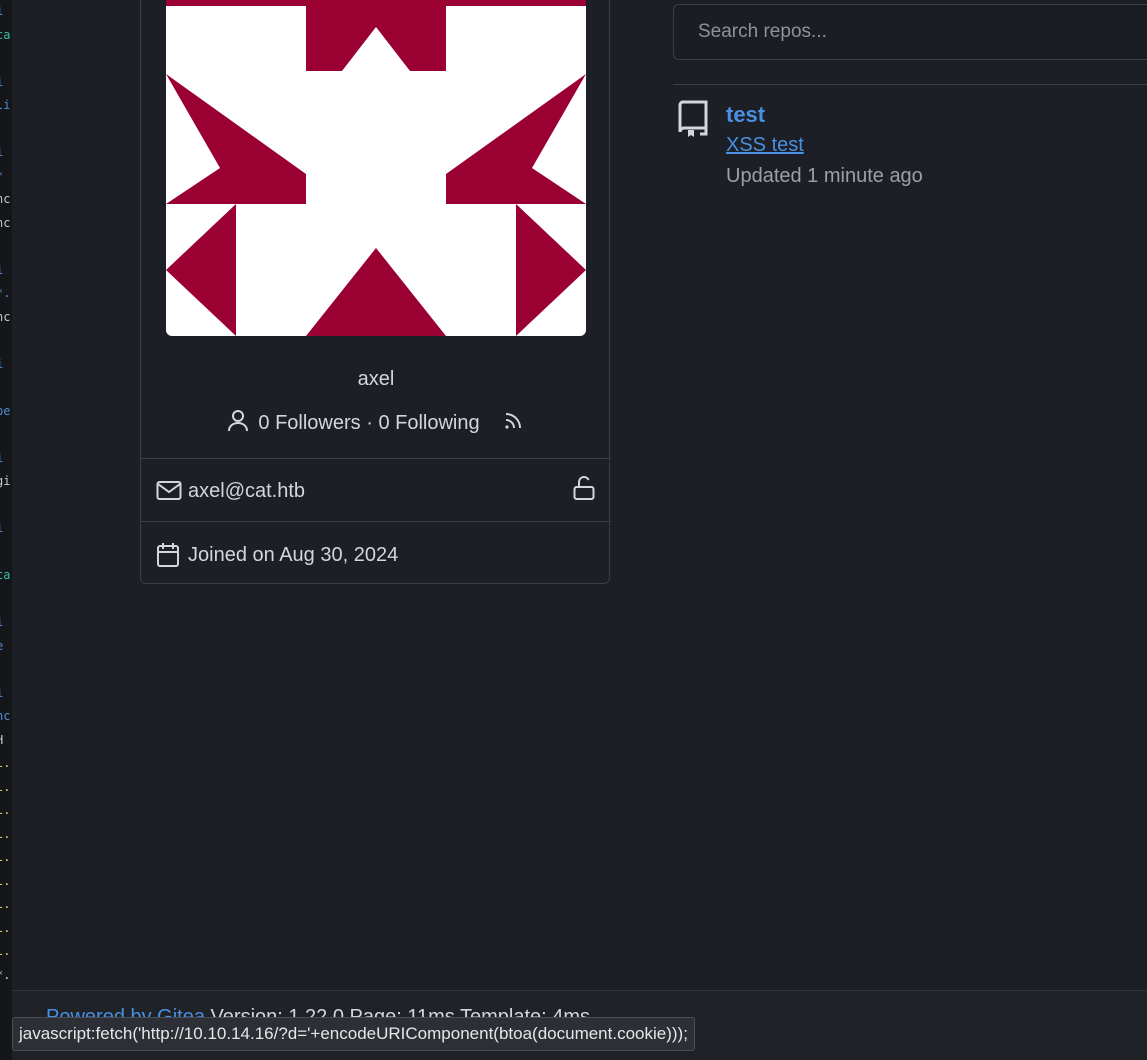 This screenshot has width=1147, height=1060. I want to click on joined-date: Joined on Aug 30, 2024, so click(293, 554).